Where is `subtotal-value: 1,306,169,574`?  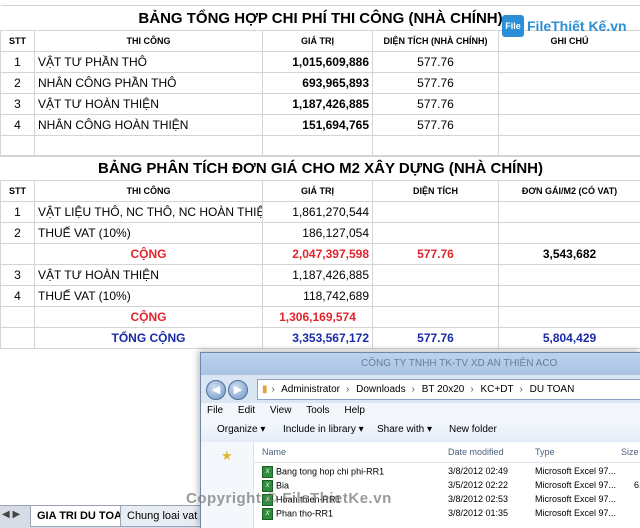 subtotal-value: 1,306,169,574 is located at coordinates (318, 317).